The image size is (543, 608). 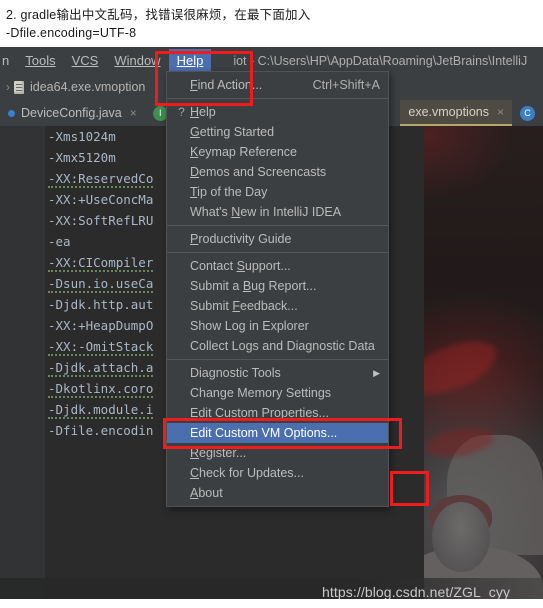 I want to click on page-bottom-strip, so click(x=271, y=603).